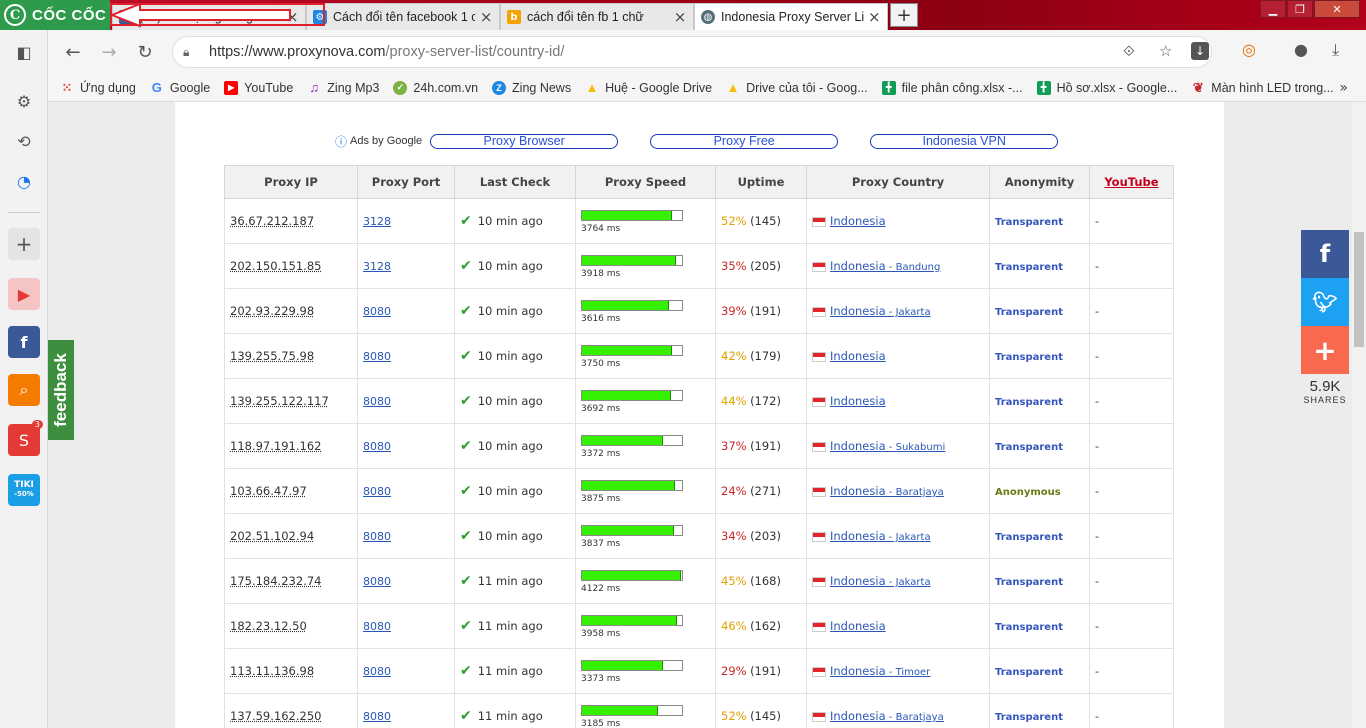  Describe the element at coordinates (887, 446) in the screenshot. I see `country-link: Indonesia - Sukabumi` at that location.